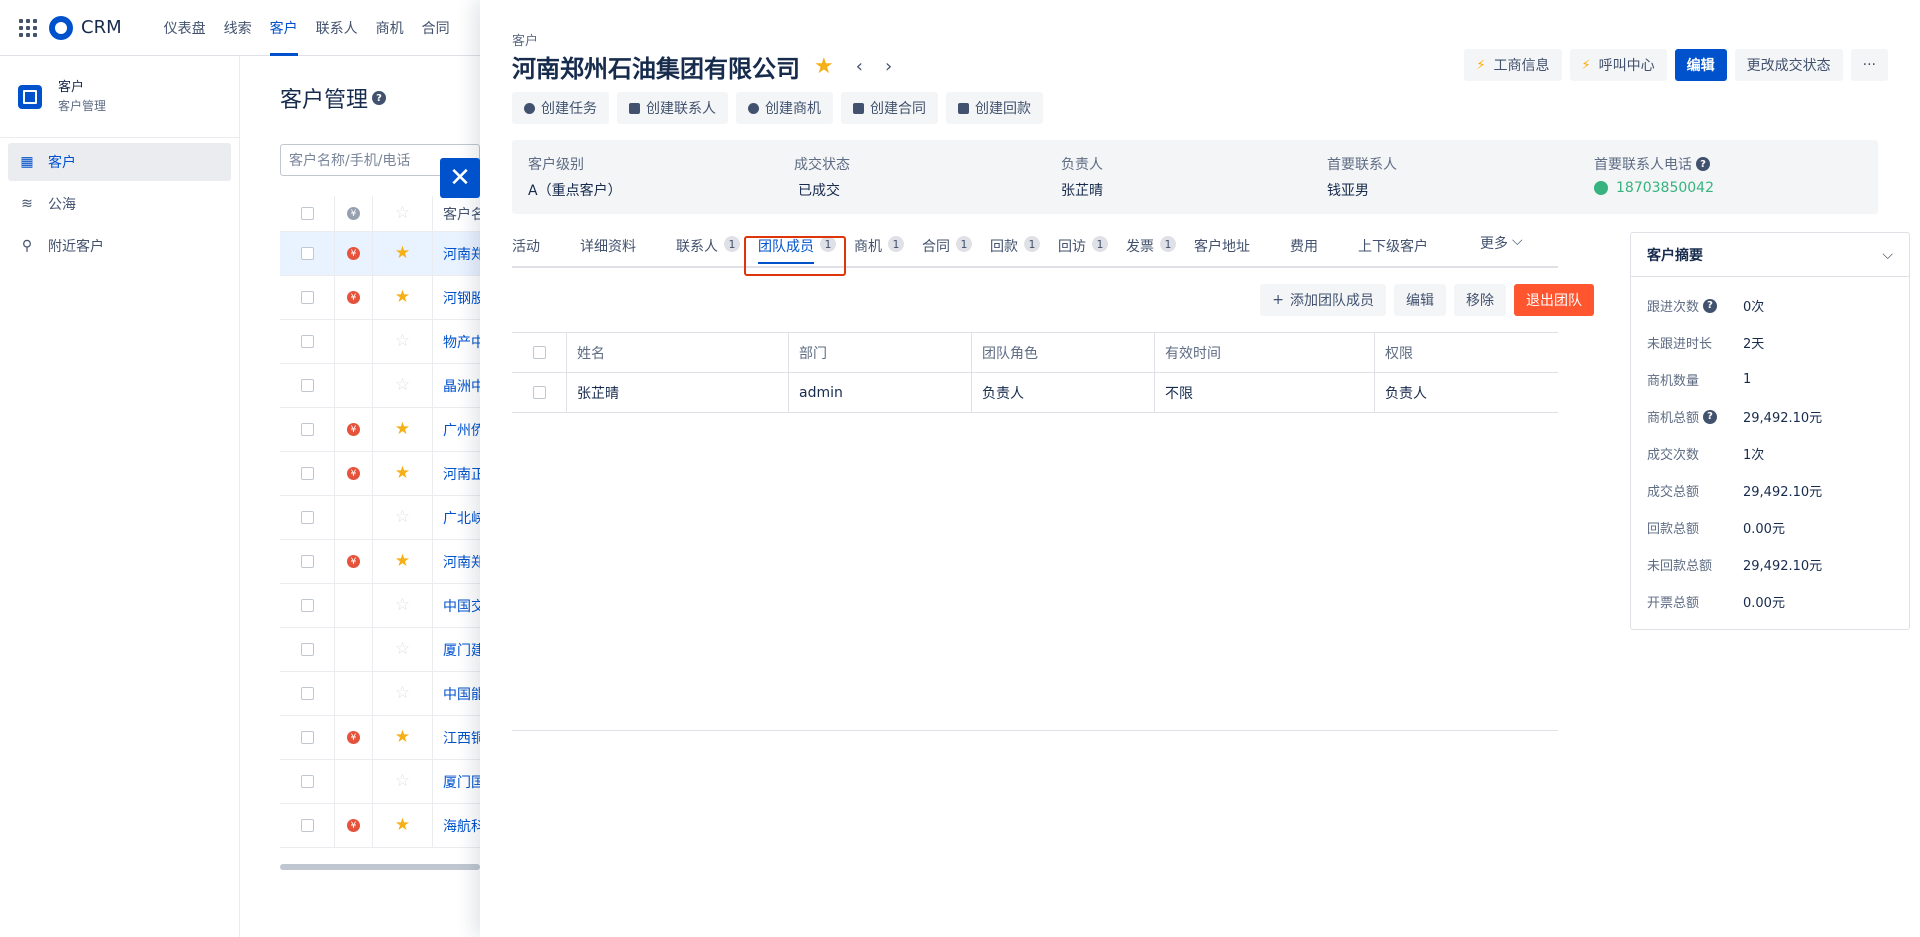  What do you see at coordinates (380, 606) in the screenshot?
I see `table-row: ☆ 中国交` at bounding box center [380, 606].